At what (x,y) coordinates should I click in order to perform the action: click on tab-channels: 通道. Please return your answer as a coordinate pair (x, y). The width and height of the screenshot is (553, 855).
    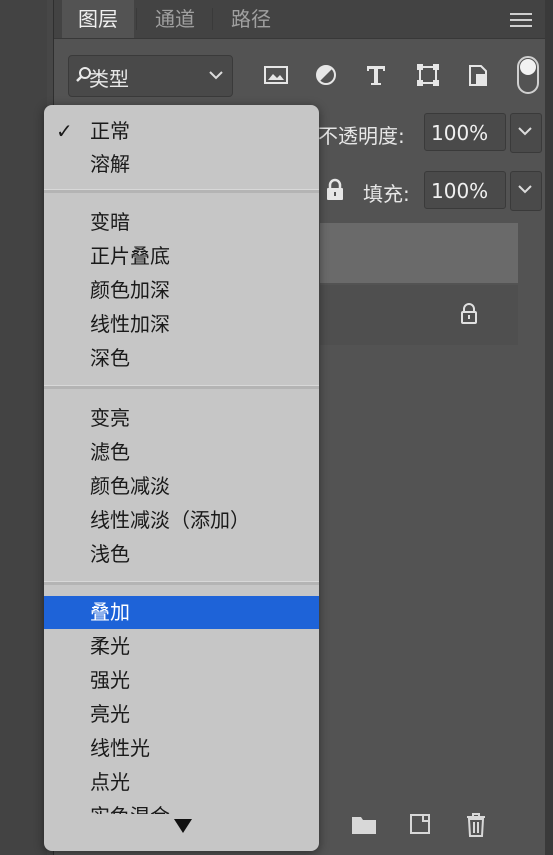
    Looking at the image, I should click on (175, 19).